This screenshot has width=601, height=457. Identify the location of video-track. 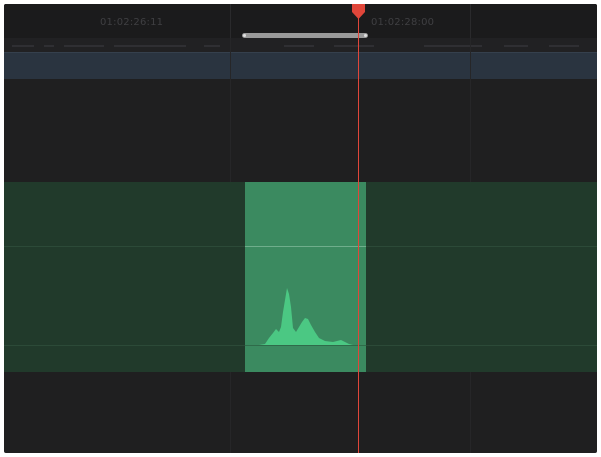
(300, 66).